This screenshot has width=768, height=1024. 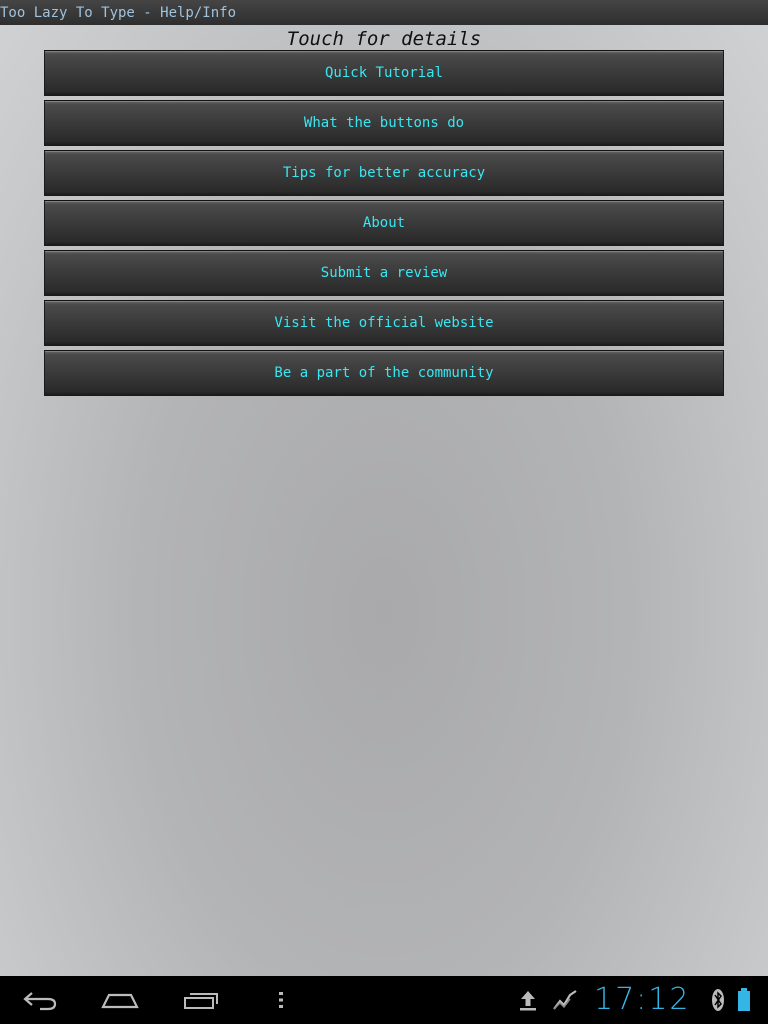 I want to click on system-navigation-bar: 17:12, so click(x=384, y=1000).